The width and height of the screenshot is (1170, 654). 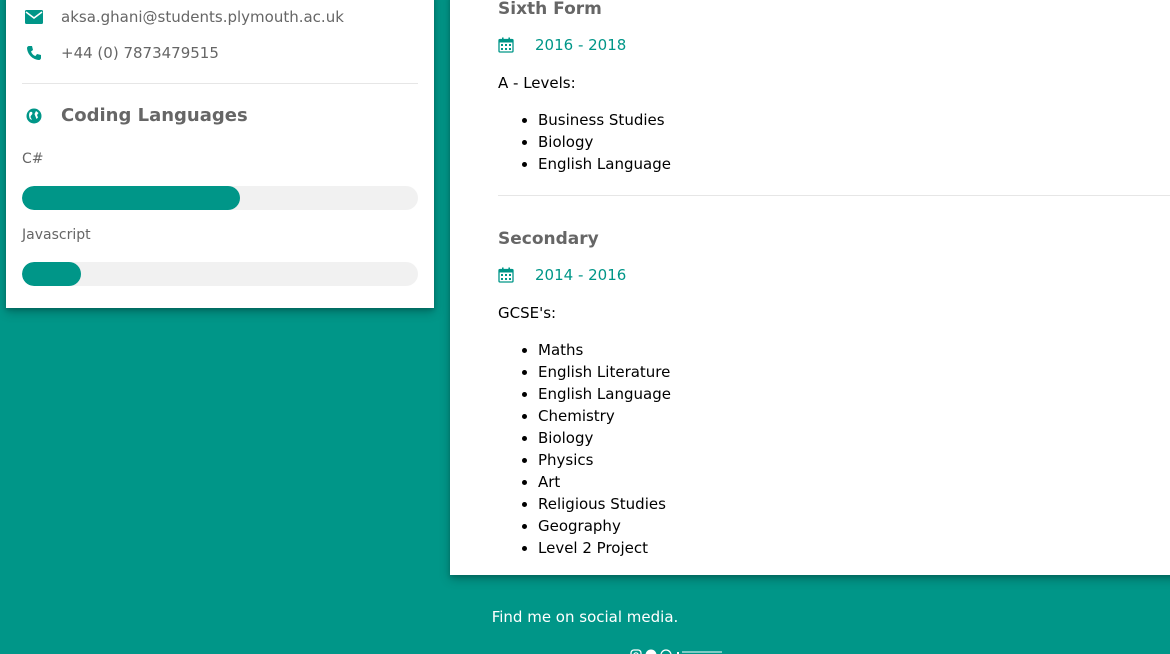 I want to click on subject-item: English Literature, so click(x=604, y=372).